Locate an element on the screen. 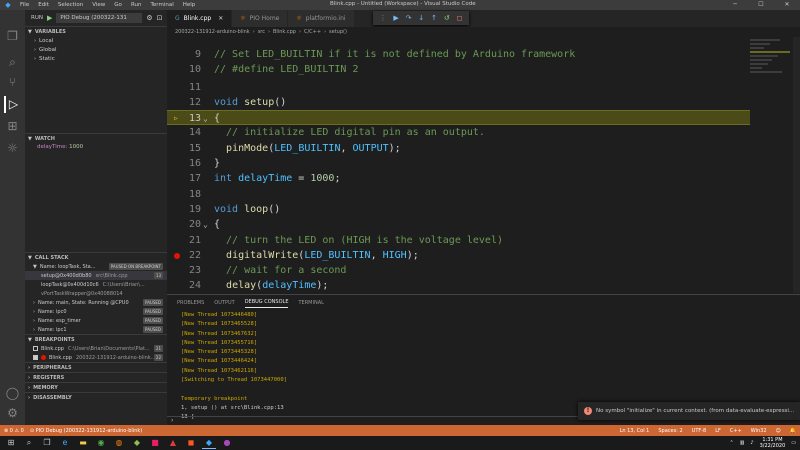  variables-global: ›Global is located at coordinates (96, 49).